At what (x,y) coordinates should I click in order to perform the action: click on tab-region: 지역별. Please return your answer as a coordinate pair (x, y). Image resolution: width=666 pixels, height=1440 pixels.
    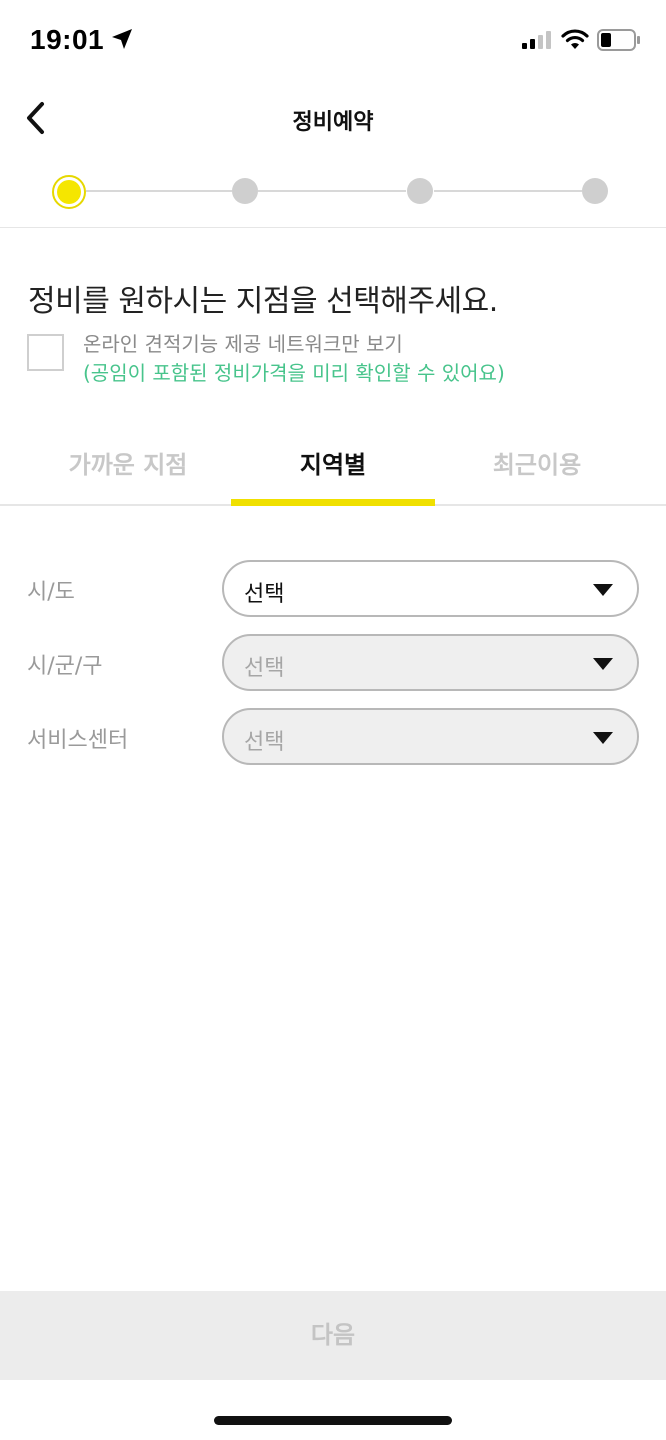
    Looking at the image, I should click on (333, 468).